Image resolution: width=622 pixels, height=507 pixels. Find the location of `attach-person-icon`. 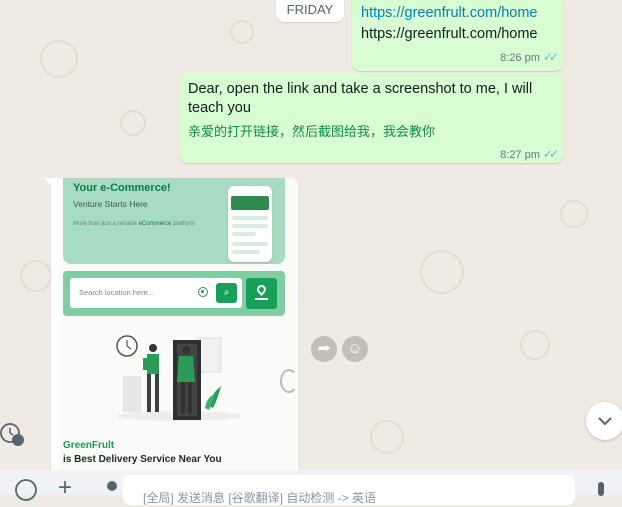

attach-person-icon is located at coordinates (112, 490).